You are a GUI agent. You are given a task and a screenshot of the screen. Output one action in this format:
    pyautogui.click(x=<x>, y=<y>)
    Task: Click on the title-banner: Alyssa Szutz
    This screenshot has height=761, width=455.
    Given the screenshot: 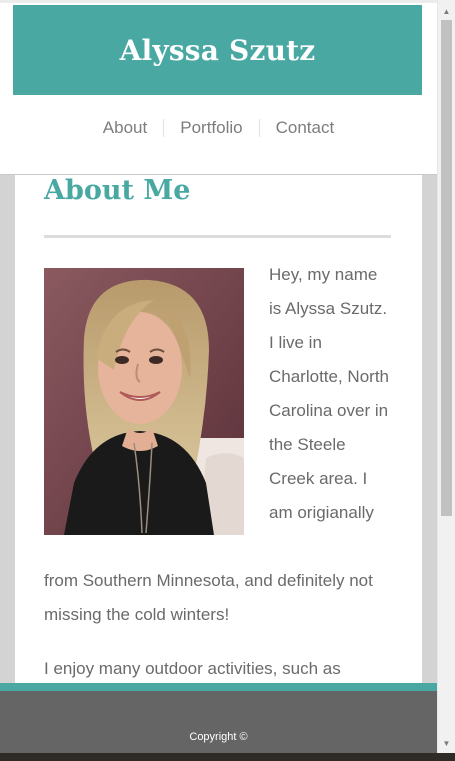 What is the action you would take?
    pyautogui.click(x=217, y=50)
    